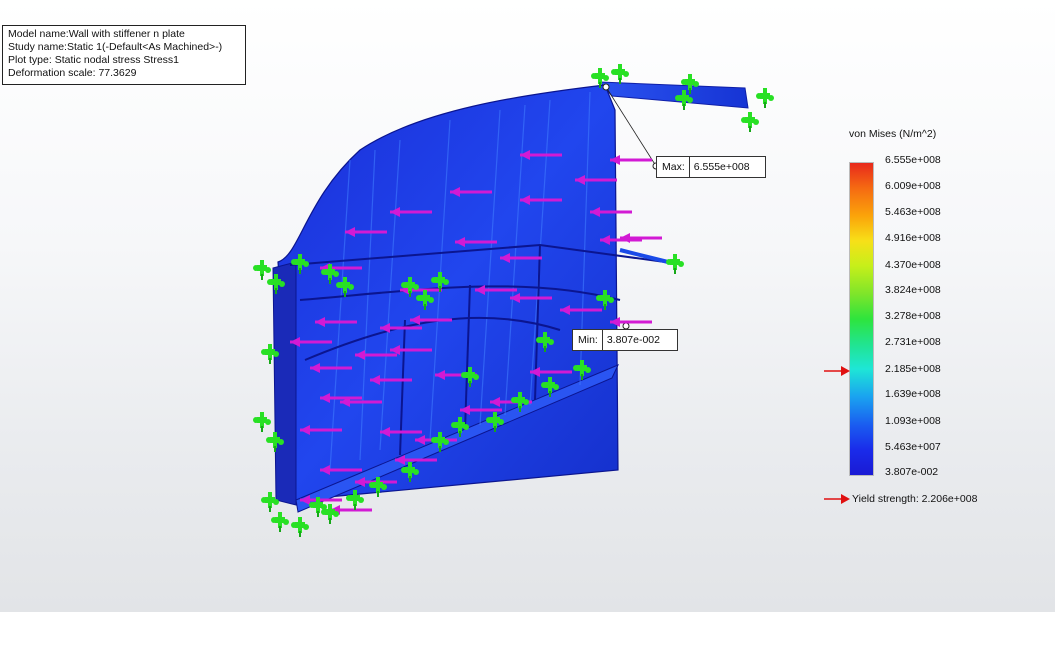  What do you see at coordinates (96, 34) in the screenshot?
I see `model-name: Model name:Wall with stiffener n plate` at bounding box center [96, 34].